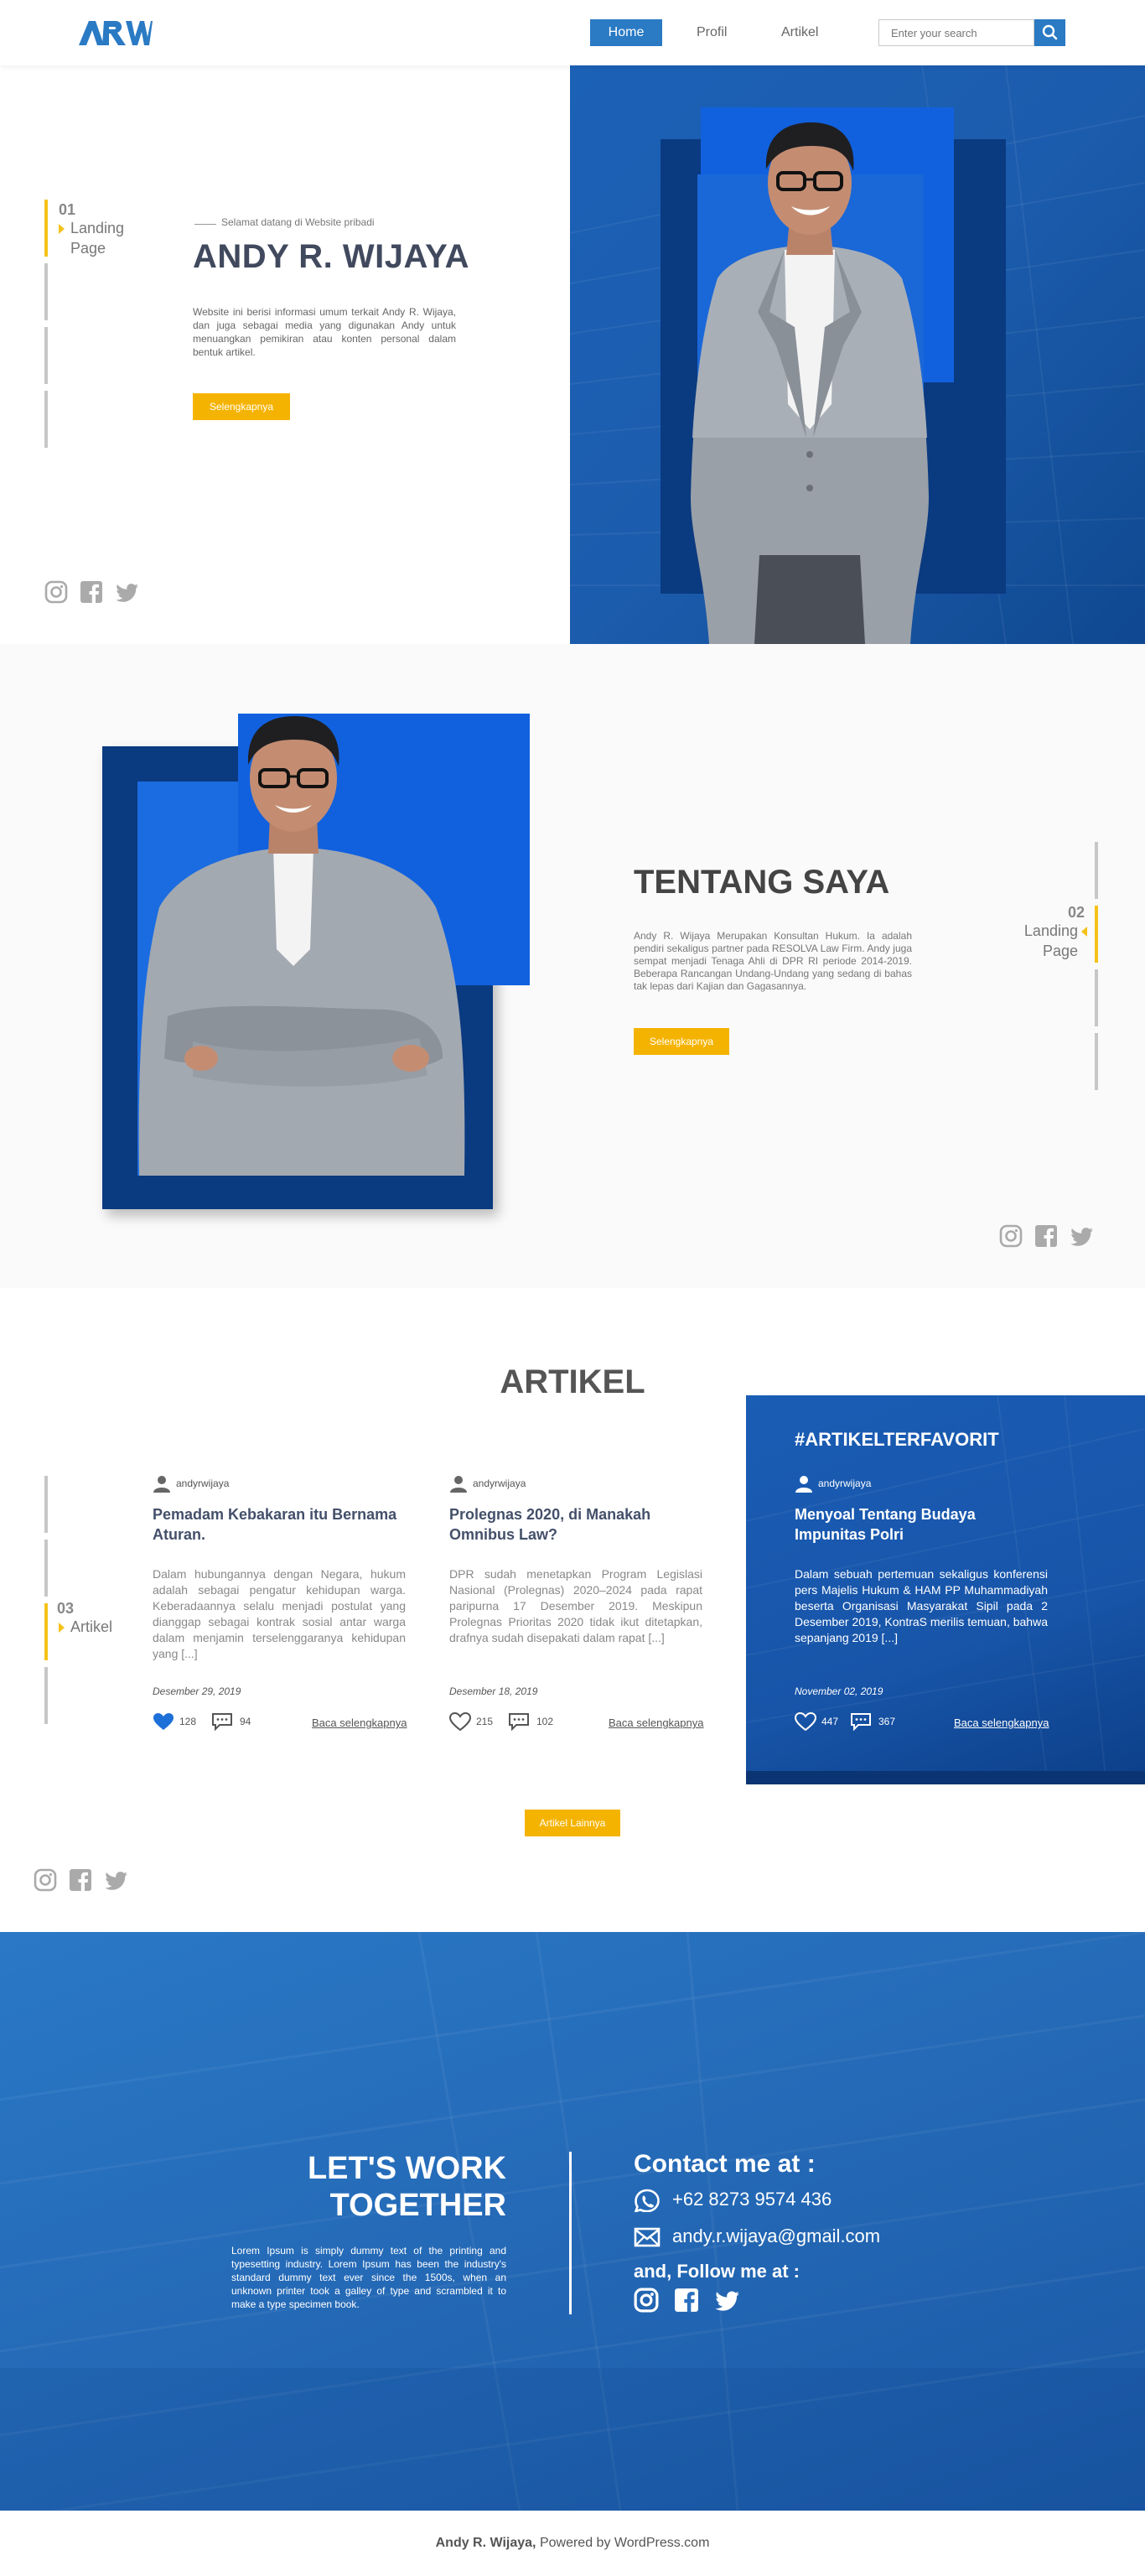 Image resolution: width=1145 pixels, height=2576 pixels. What do you see at coordinates (647, 2237) in the screenshot?
I see `email-icon` at bounding box center [647, 2237].